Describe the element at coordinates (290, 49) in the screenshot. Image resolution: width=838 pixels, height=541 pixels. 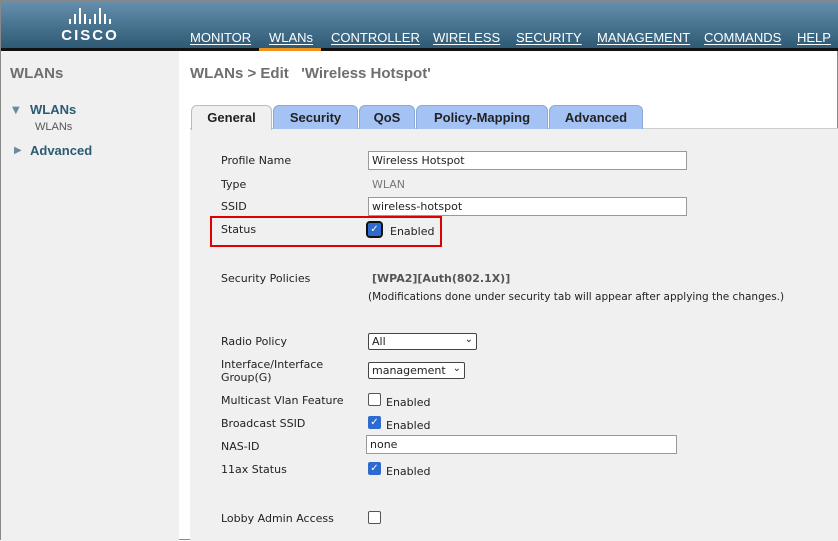
I see `active-nav-indicator` at that location.